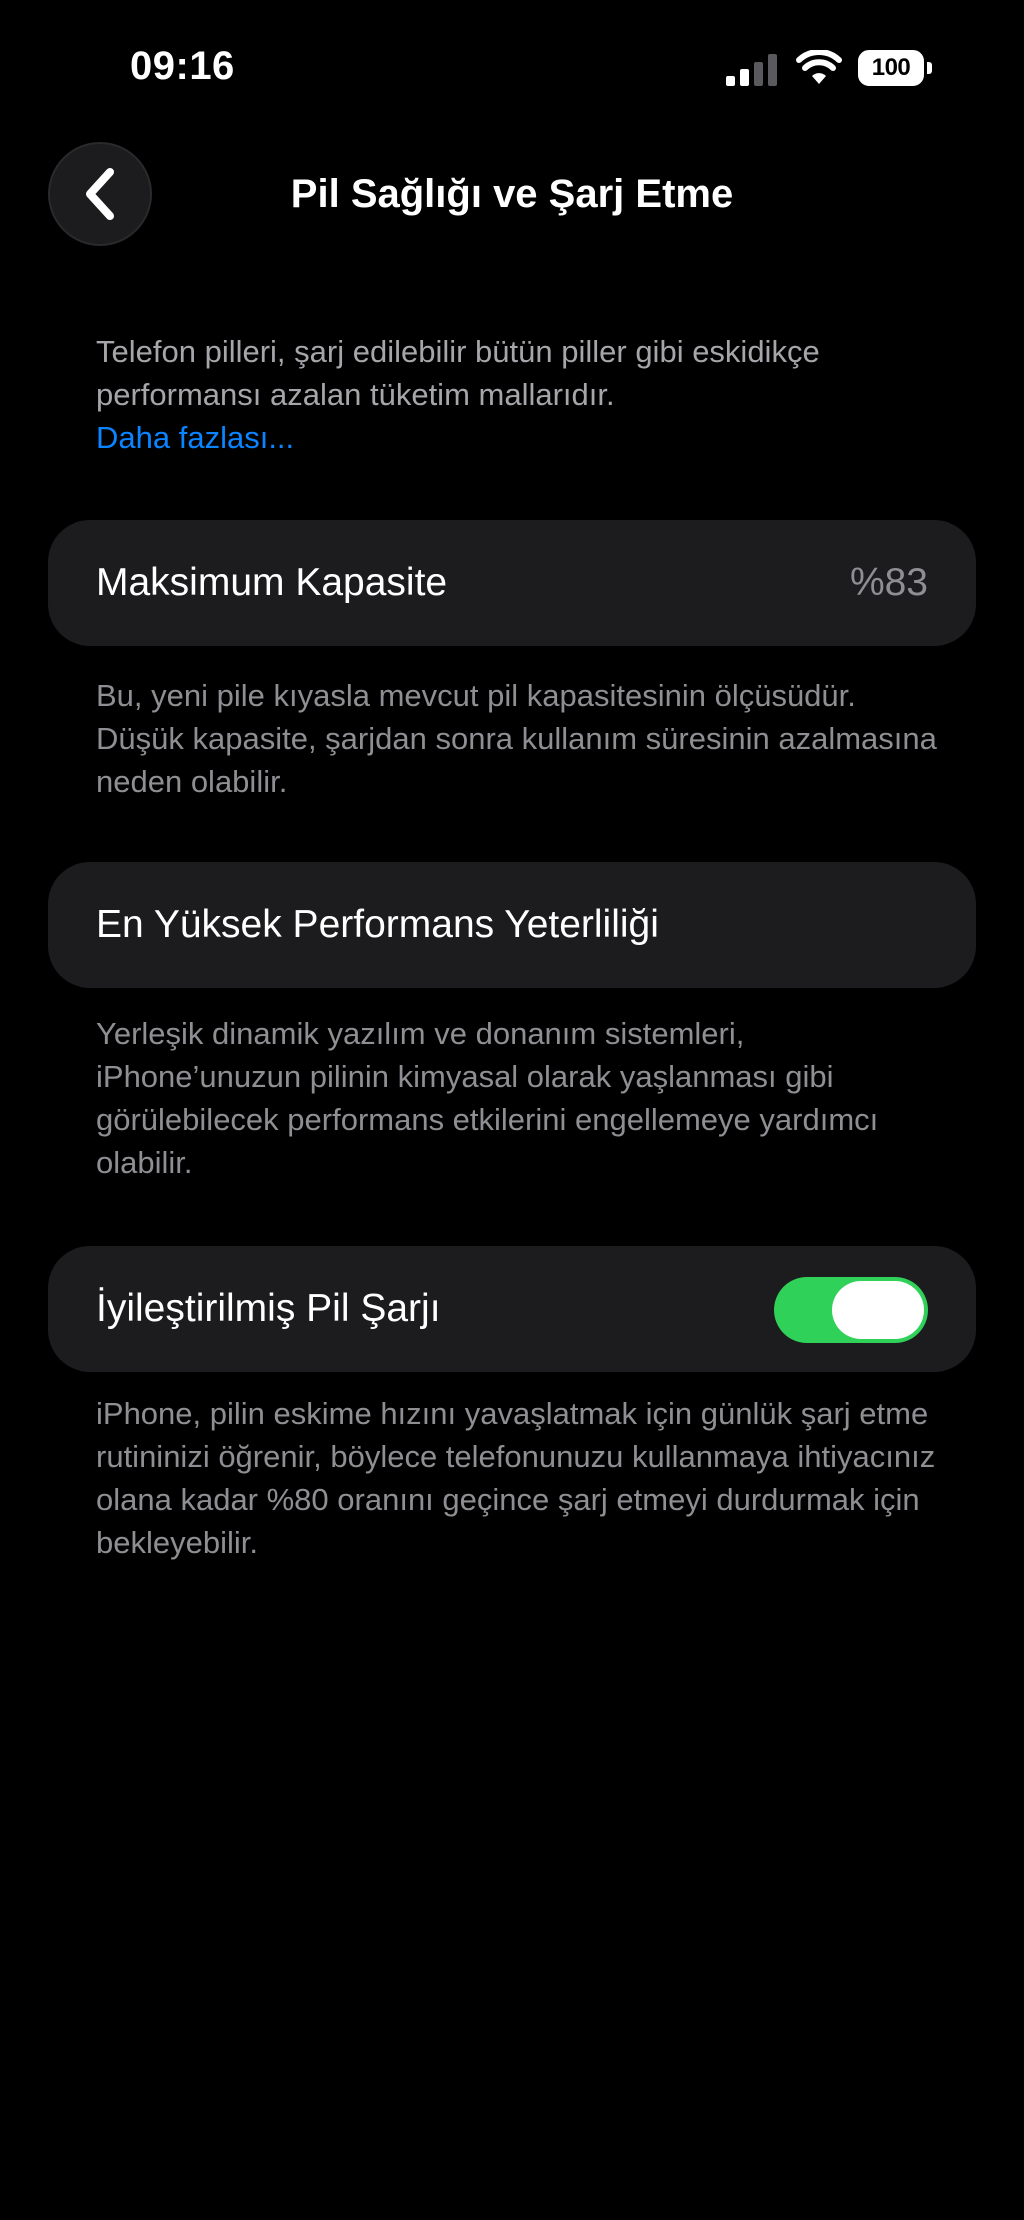  I want to click on chevron-left-icon, so click(100, 194).